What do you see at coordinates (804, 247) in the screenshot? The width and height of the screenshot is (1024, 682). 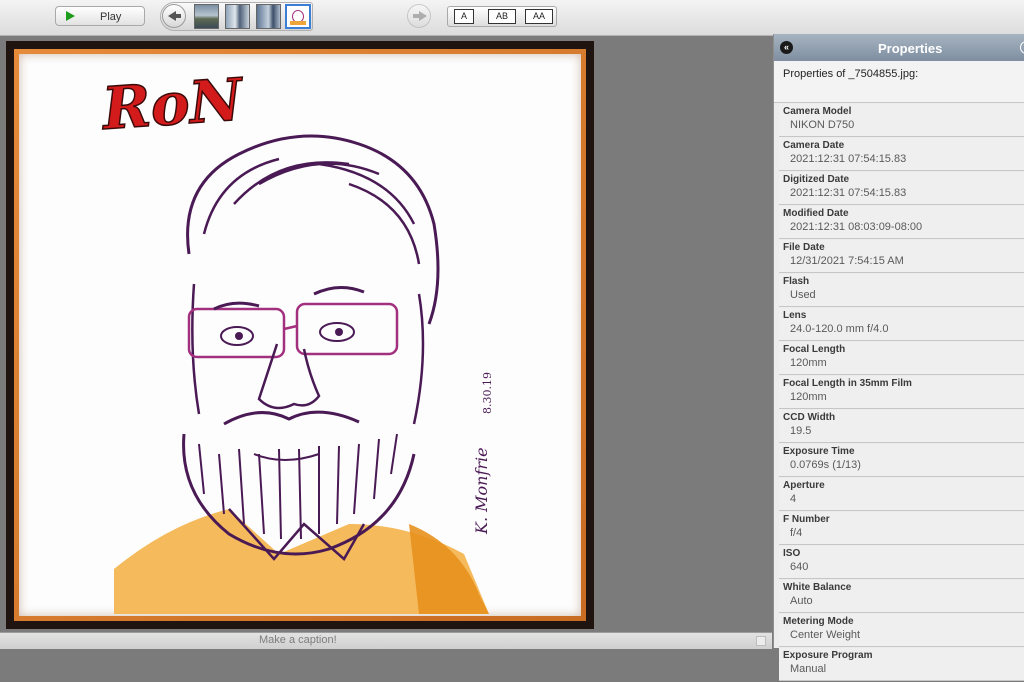 I see `property-label: File Date` at bounding box center [804, 247].